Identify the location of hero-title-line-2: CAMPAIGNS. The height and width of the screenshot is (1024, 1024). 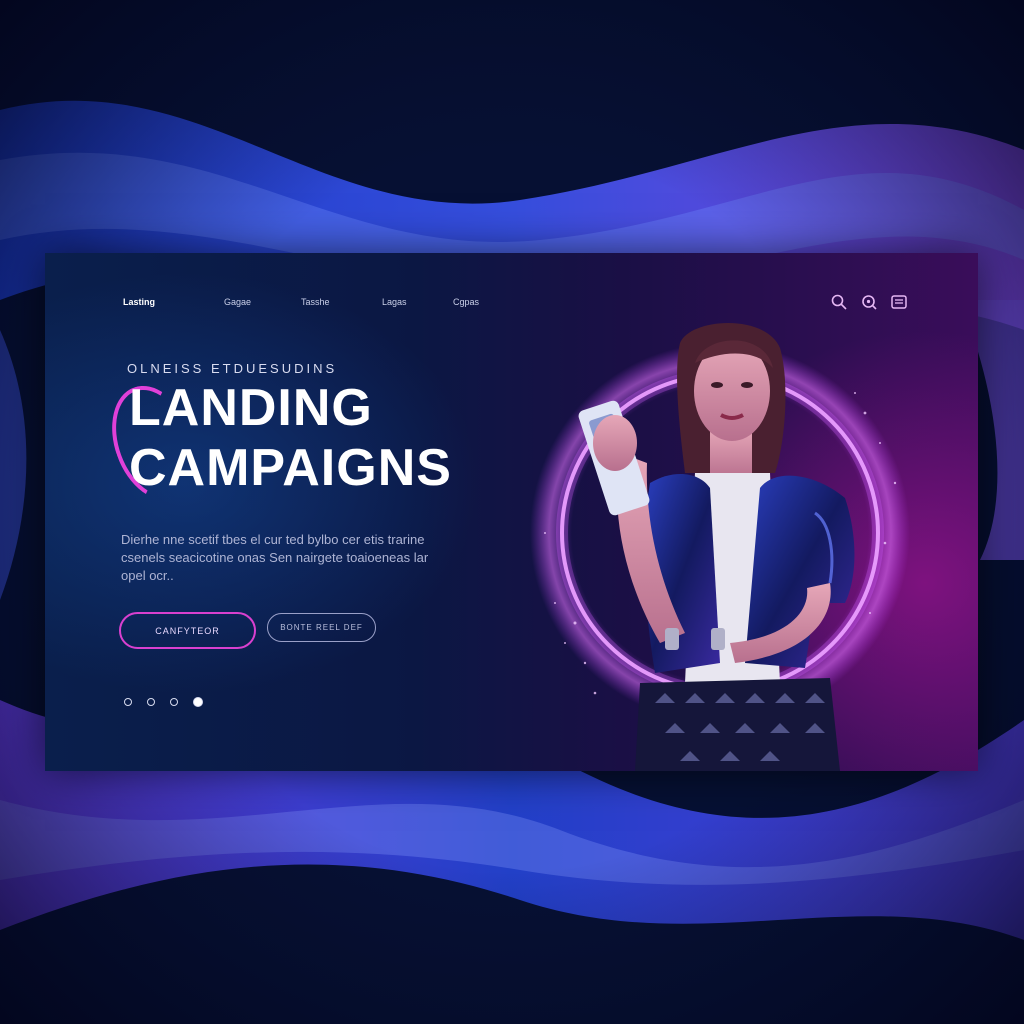
(290, 468).